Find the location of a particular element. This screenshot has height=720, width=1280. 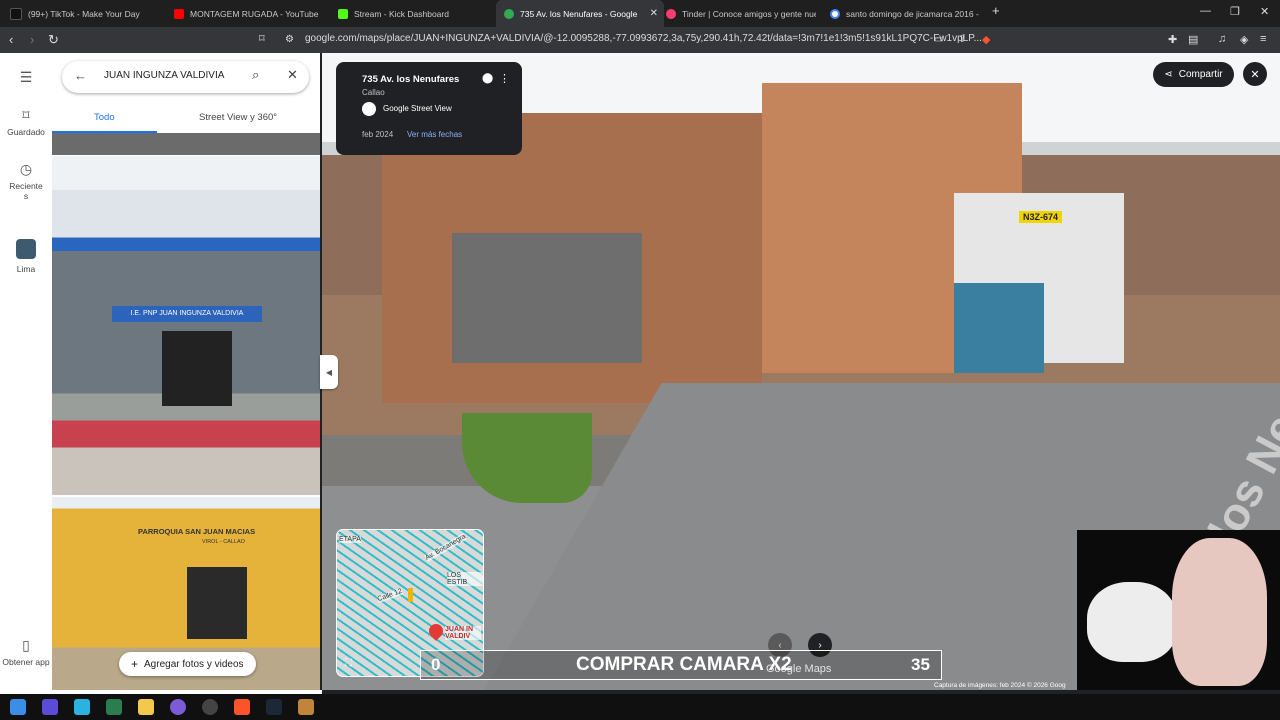

reload-icon: ↻ is located at coordinates (53, 40).